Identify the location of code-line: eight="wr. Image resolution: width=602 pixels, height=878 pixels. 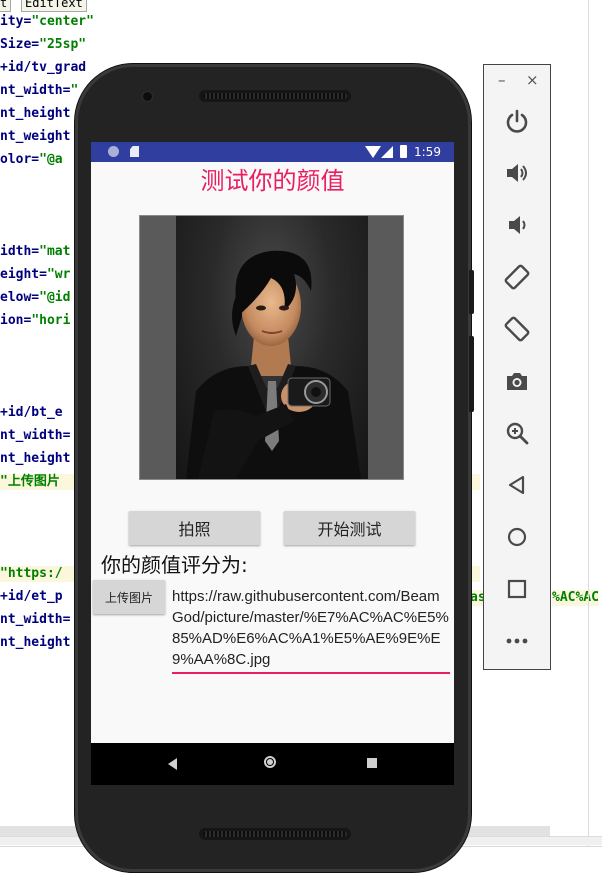
(35, 275).